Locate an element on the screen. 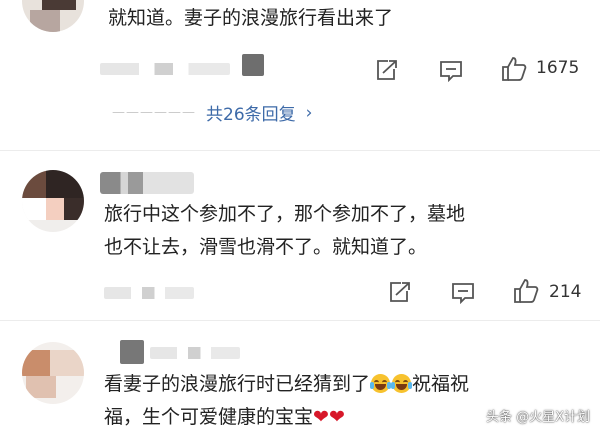 This screenshot has width=600, height=434. view-replies-link: —————— 共26条回复 › is located at coordinates (212, 113).